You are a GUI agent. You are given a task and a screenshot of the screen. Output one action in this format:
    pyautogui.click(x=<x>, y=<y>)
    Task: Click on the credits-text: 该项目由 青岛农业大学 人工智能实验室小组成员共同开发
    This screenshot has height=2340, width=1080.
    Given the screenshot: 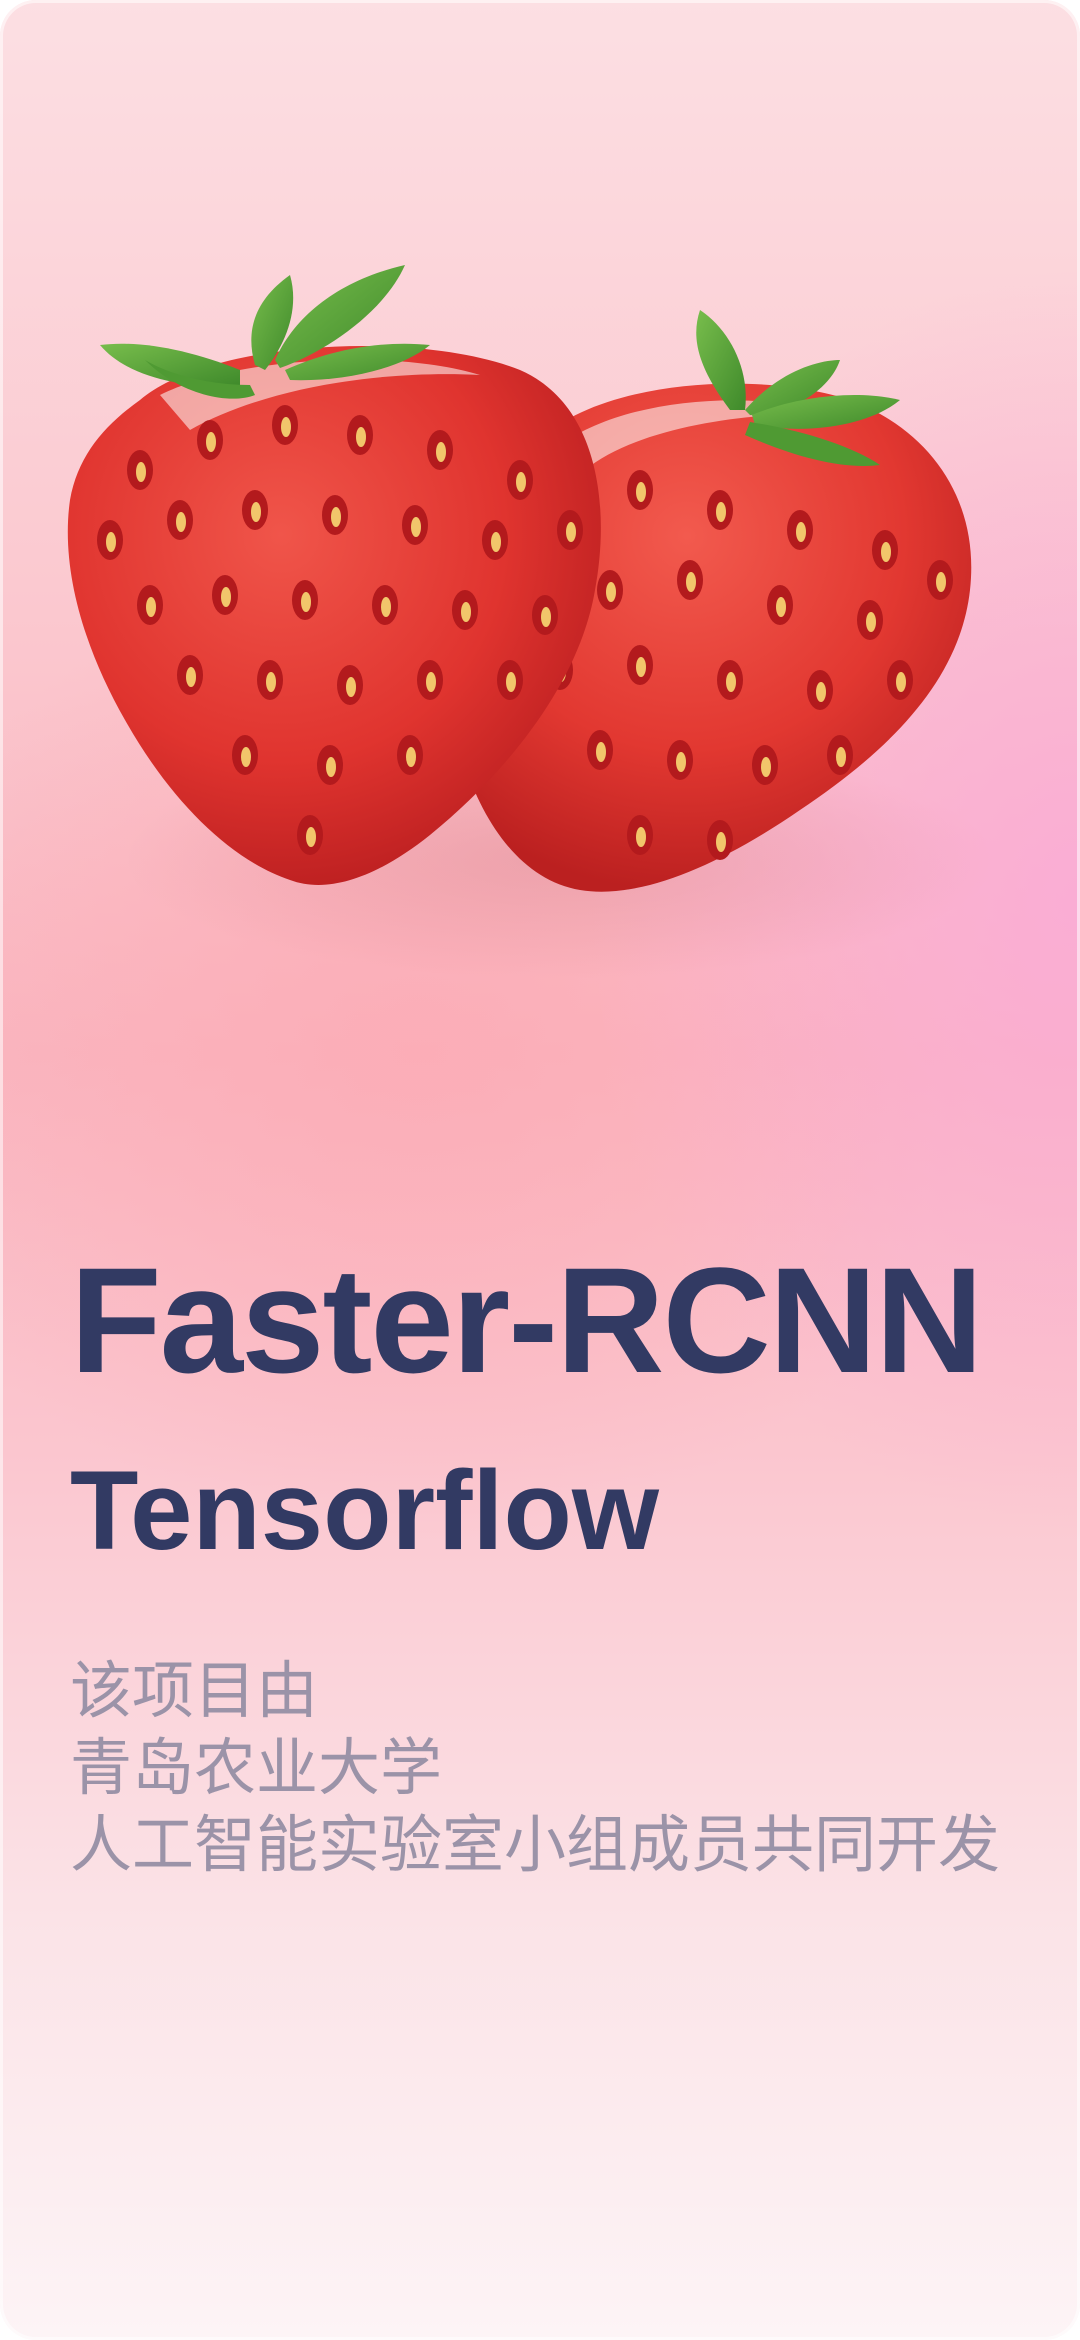 What is the action you would take?
    pyautogui.click(x=535, y=1767)
    